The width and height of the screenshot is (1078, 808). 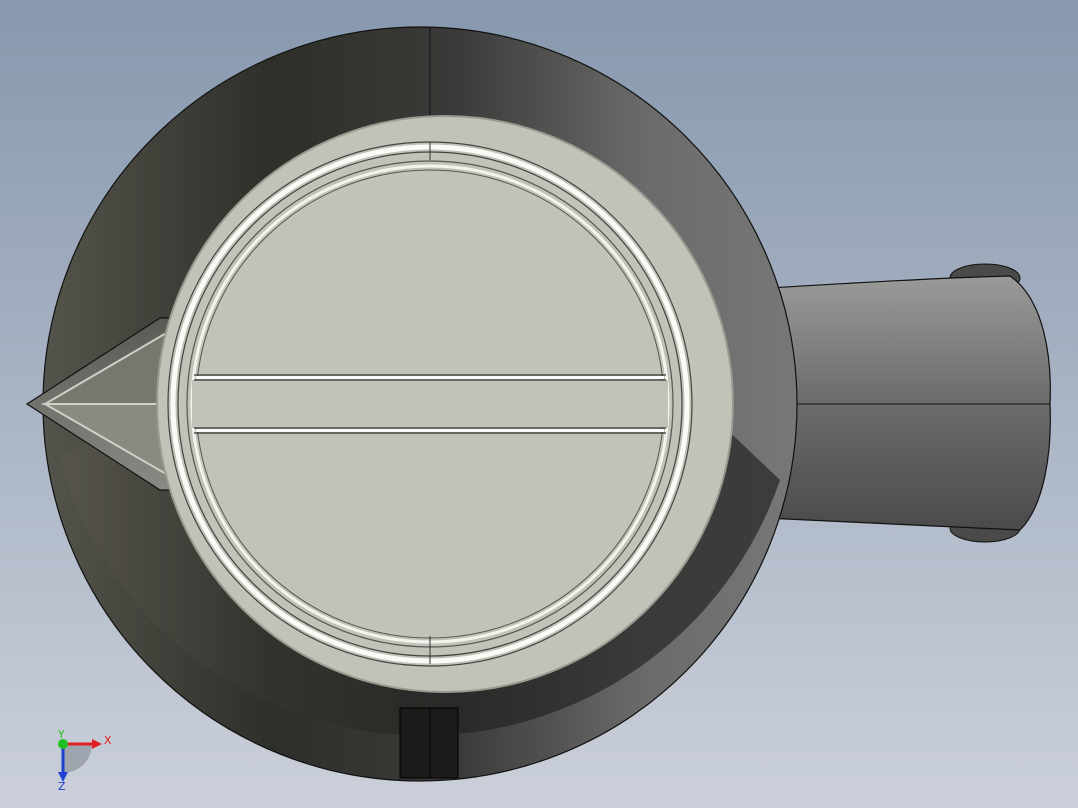 What do you see at coordinates (61, 734) in the screenshot?
I see `triad-y-label: Y` at bounding box center [61, 734].